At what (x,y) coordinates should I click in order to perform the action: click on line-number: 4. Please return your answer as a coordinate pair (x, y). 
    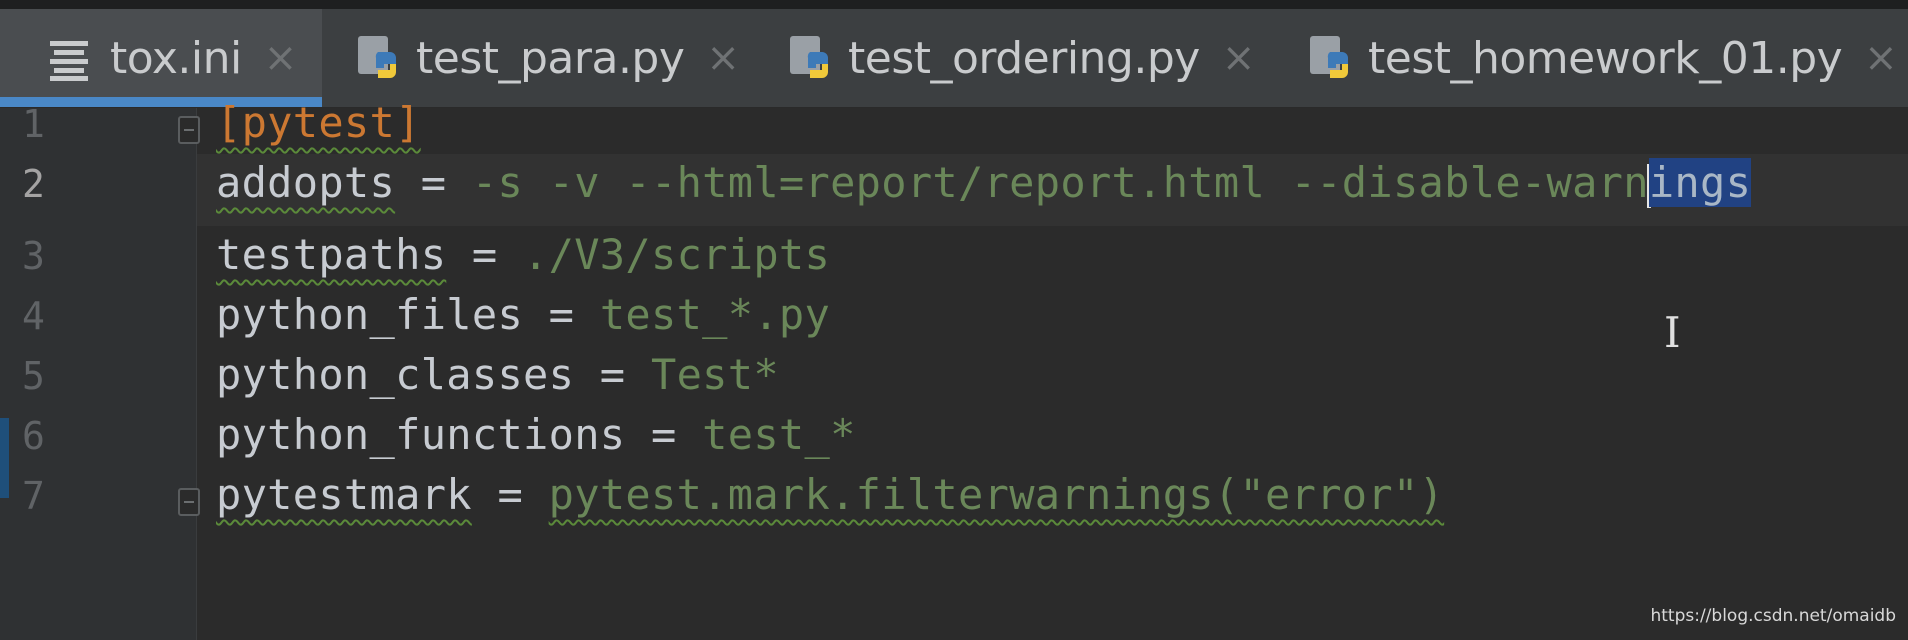
    Looking at the image, I should click on (33, 316).